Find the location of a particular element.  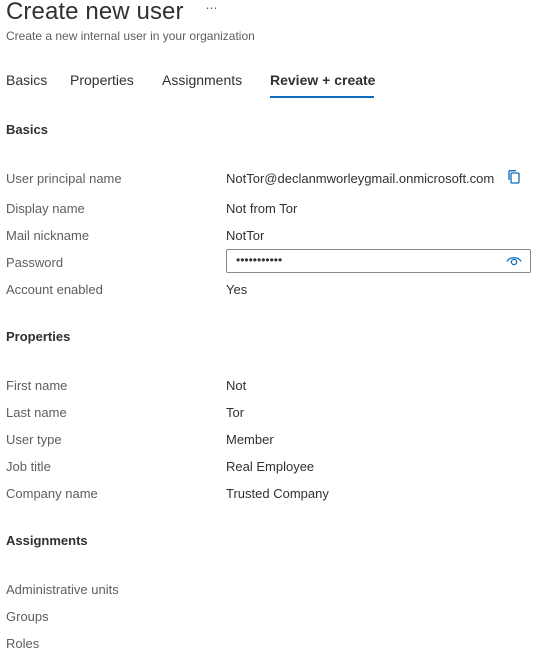

user-type-label: User type is located at coordinates (34, 439).